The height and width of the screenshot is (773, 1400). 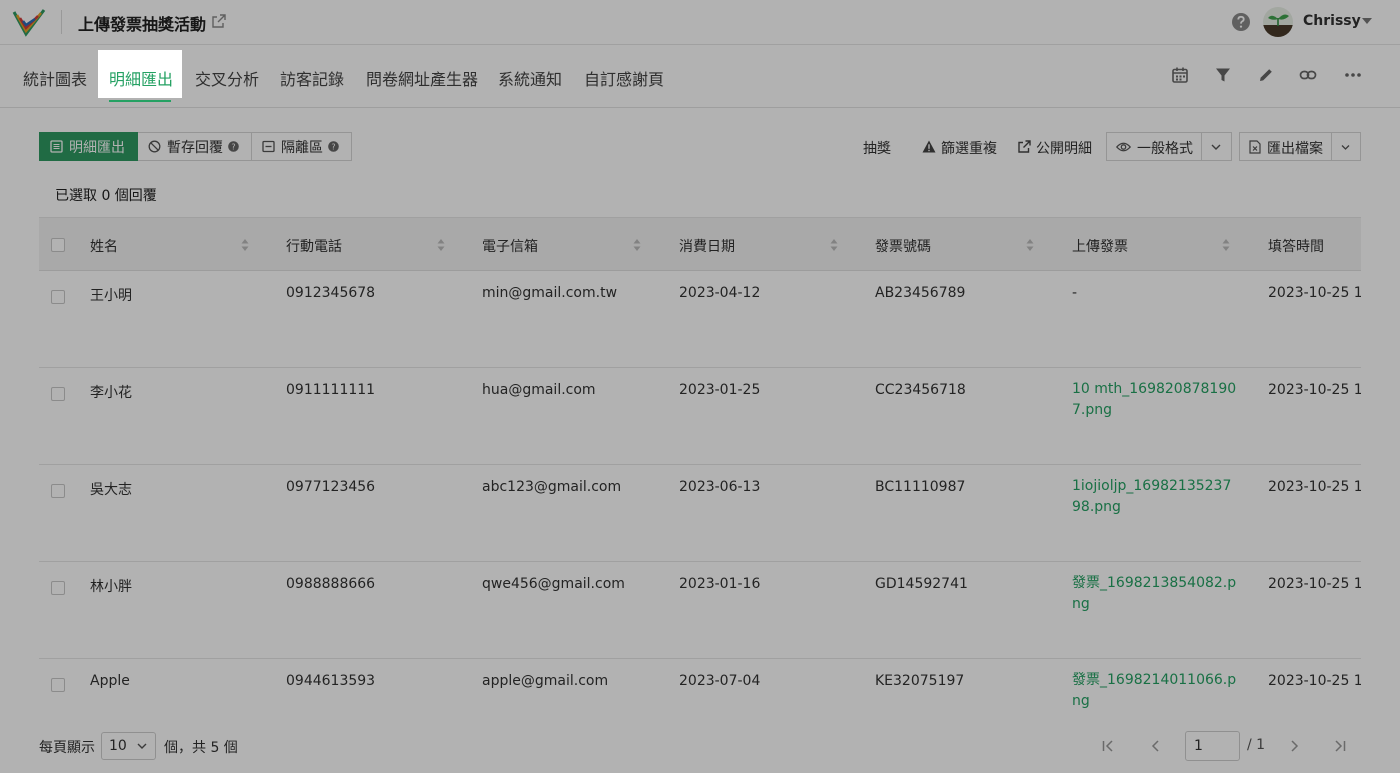 I want to click on invoice-file-link: 10 mth_1698208781907.png, so click(x=1156, y=400).